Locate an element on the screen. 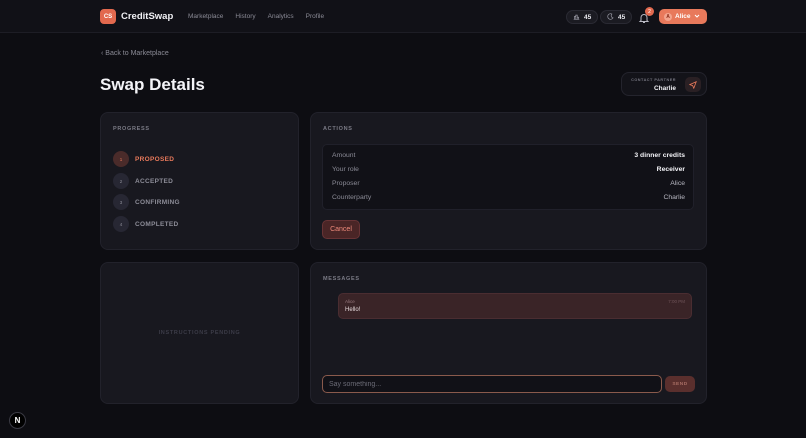 This screenshot has height=438, width=806. back-link-label: Back to Marketplace is located at coordinates (137, 53).